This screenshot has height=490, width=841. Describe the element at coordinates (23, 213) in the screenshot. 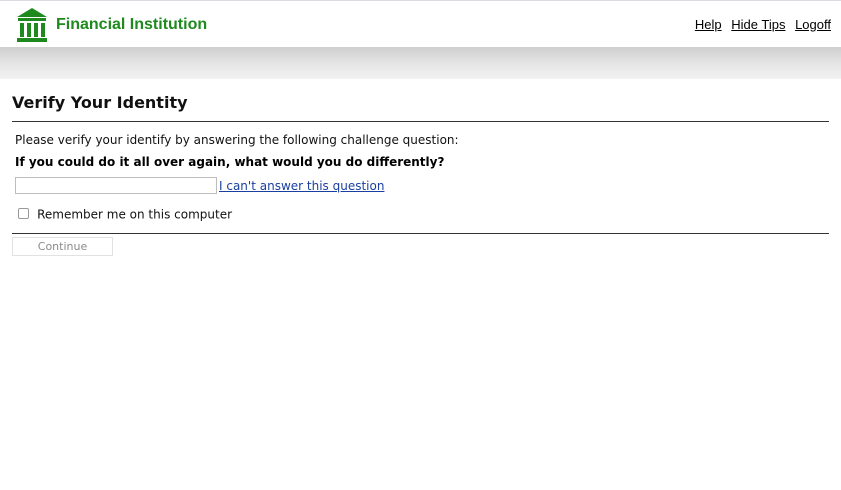

I see `remember-me-checkbox` at that location.